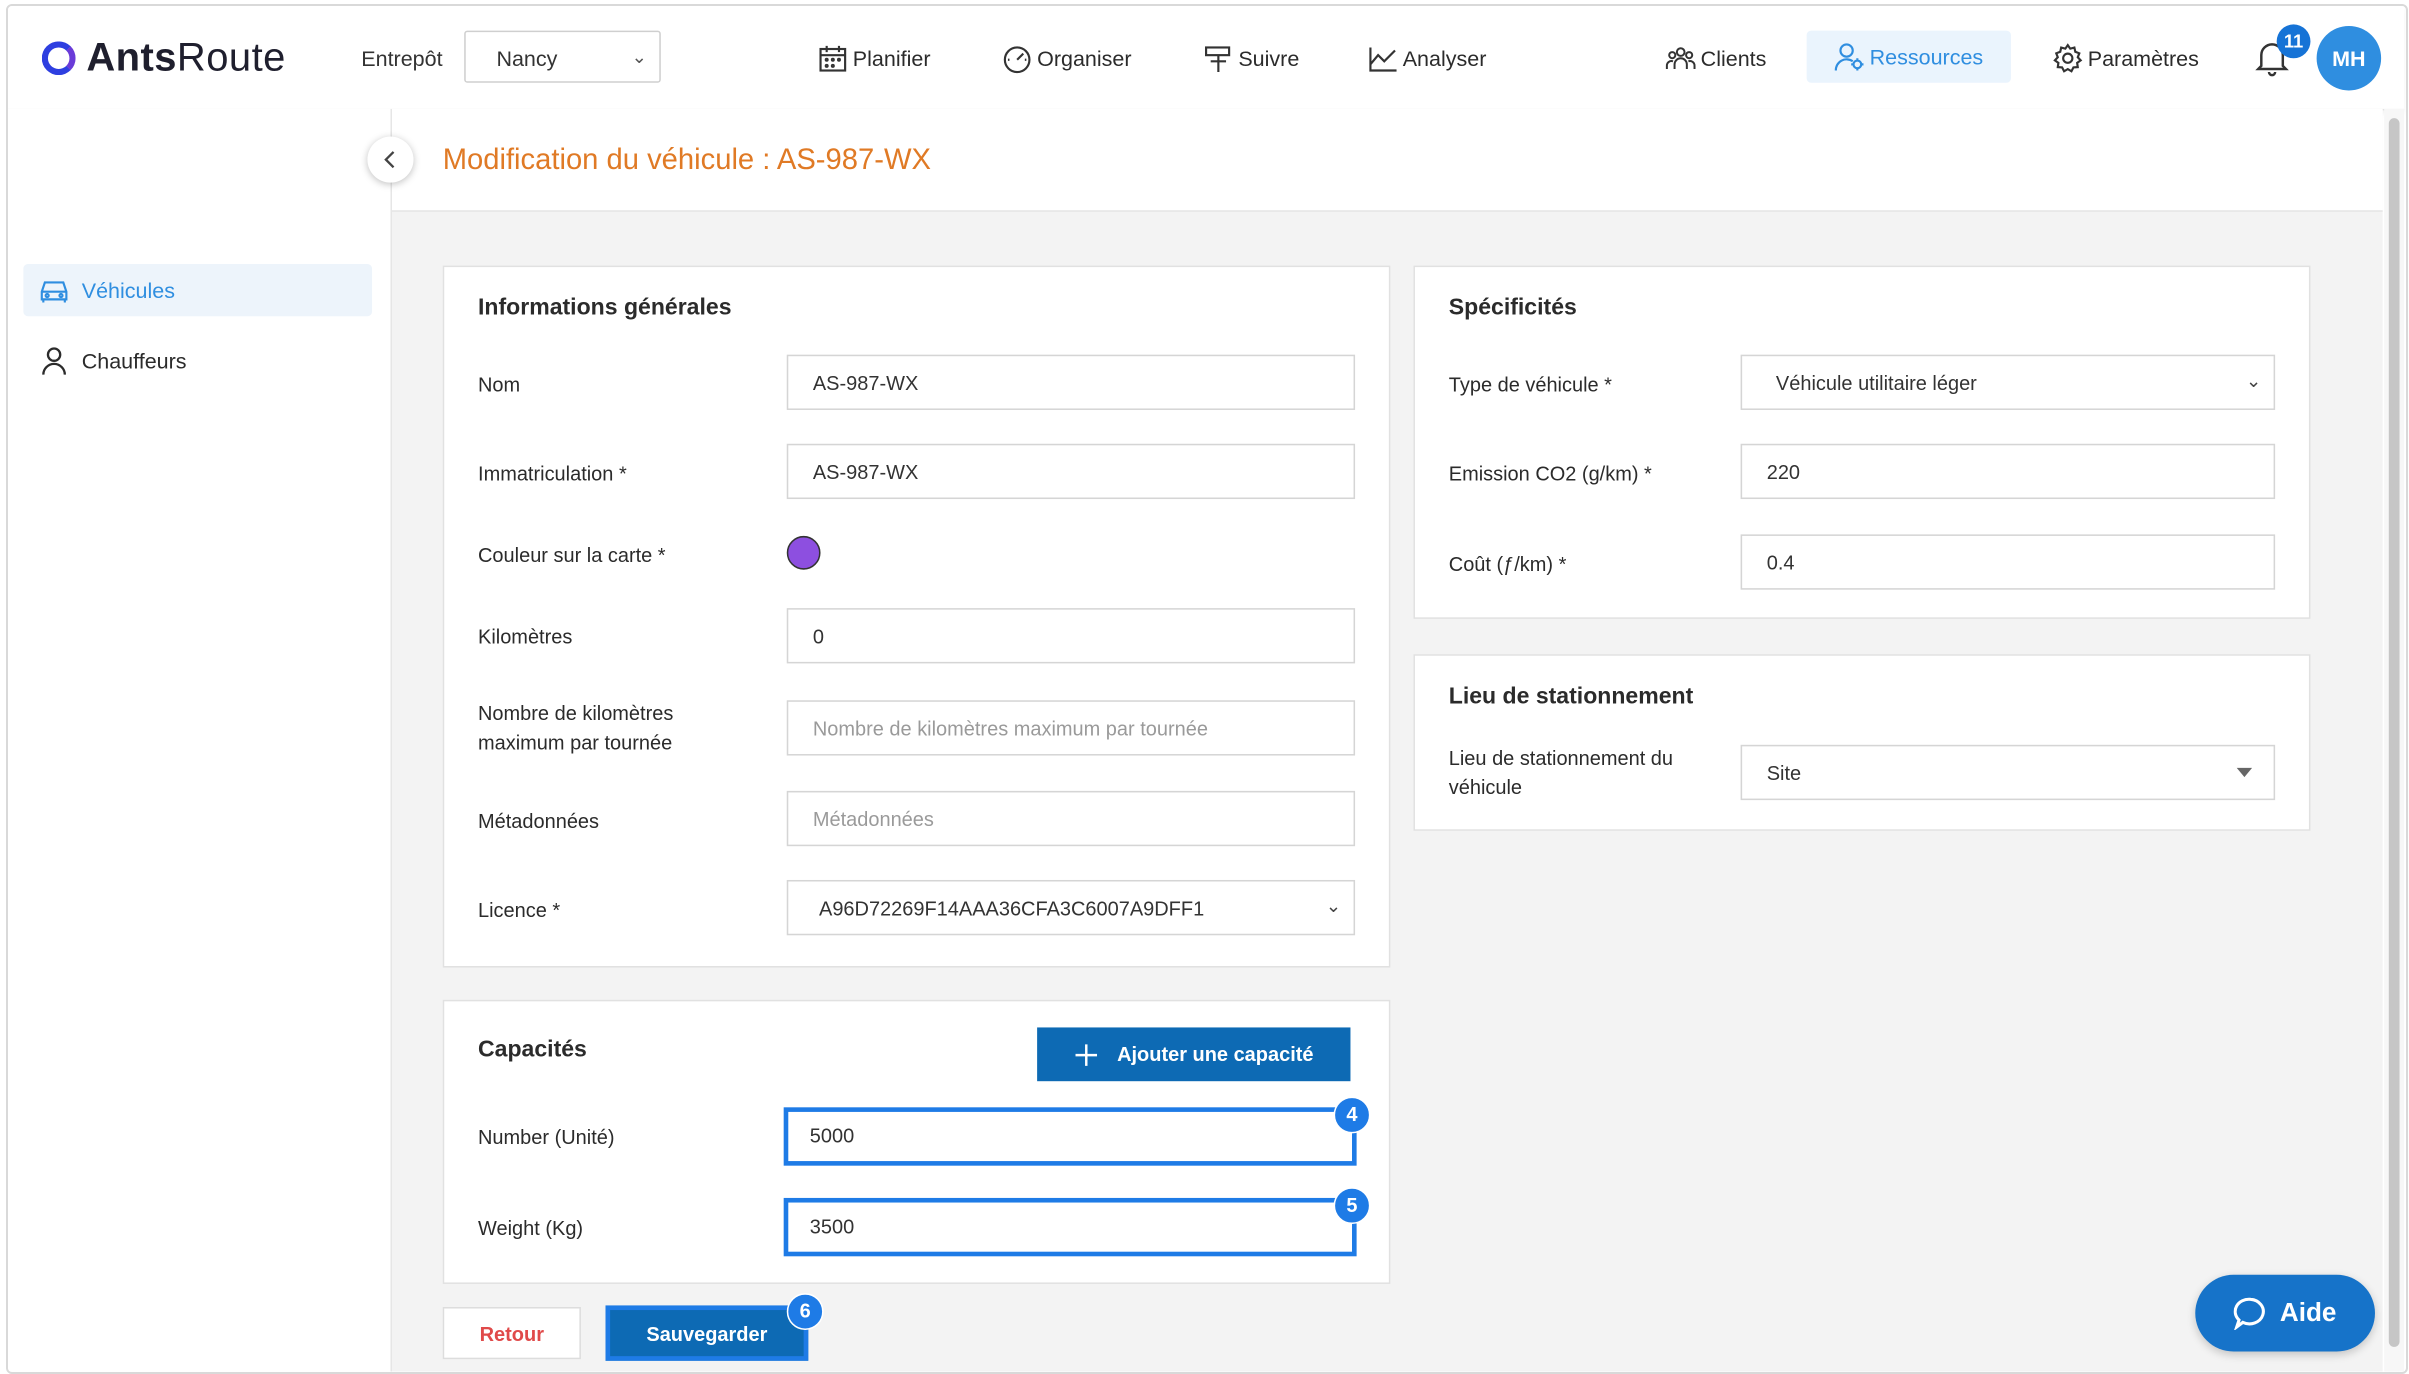 This screenshot has height=1374, width=2409. Describe the element at coordinates (2349, 58) in the screenshot. I see `user-avatar: MH` at that location.